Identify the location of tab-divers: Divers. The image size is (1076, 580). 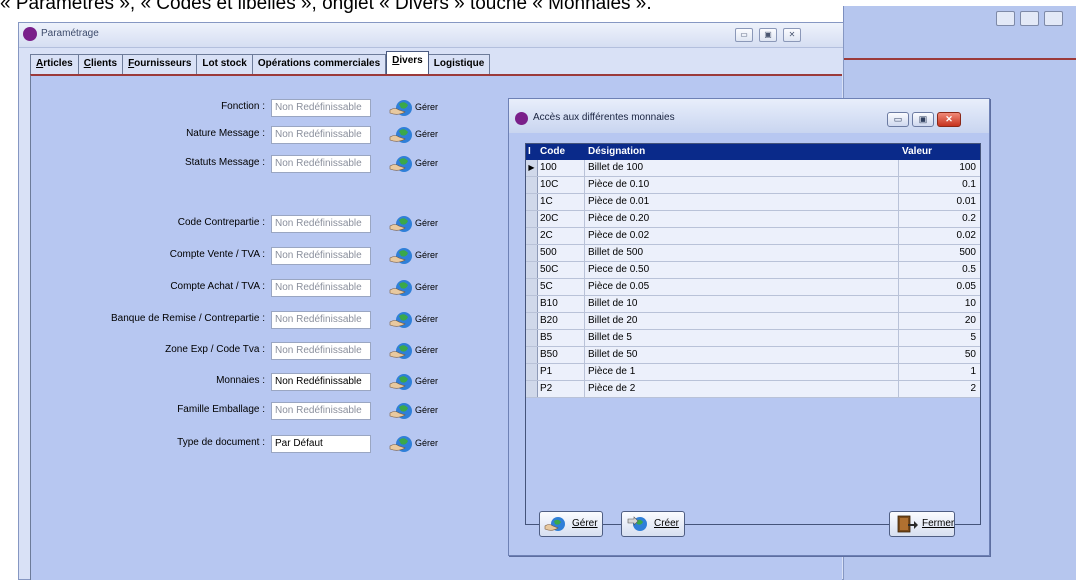
(407, 62).